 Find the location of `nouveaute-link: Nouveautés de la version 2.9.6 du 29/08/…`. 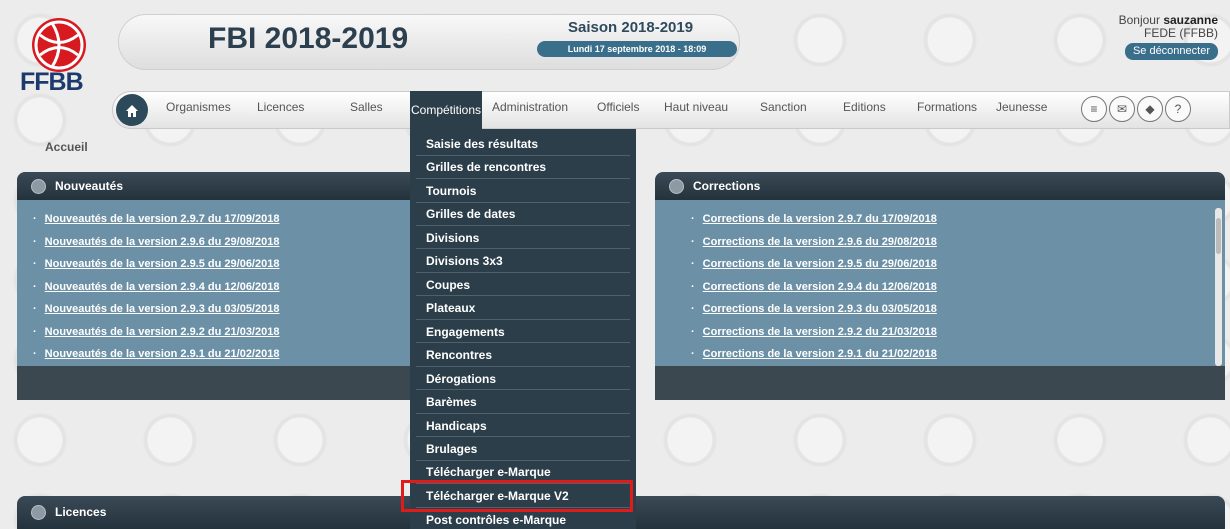

nouveaute-link: Nouveautés de la version 2.9.6 du 29/08/… is located at coordinates (162, 242).